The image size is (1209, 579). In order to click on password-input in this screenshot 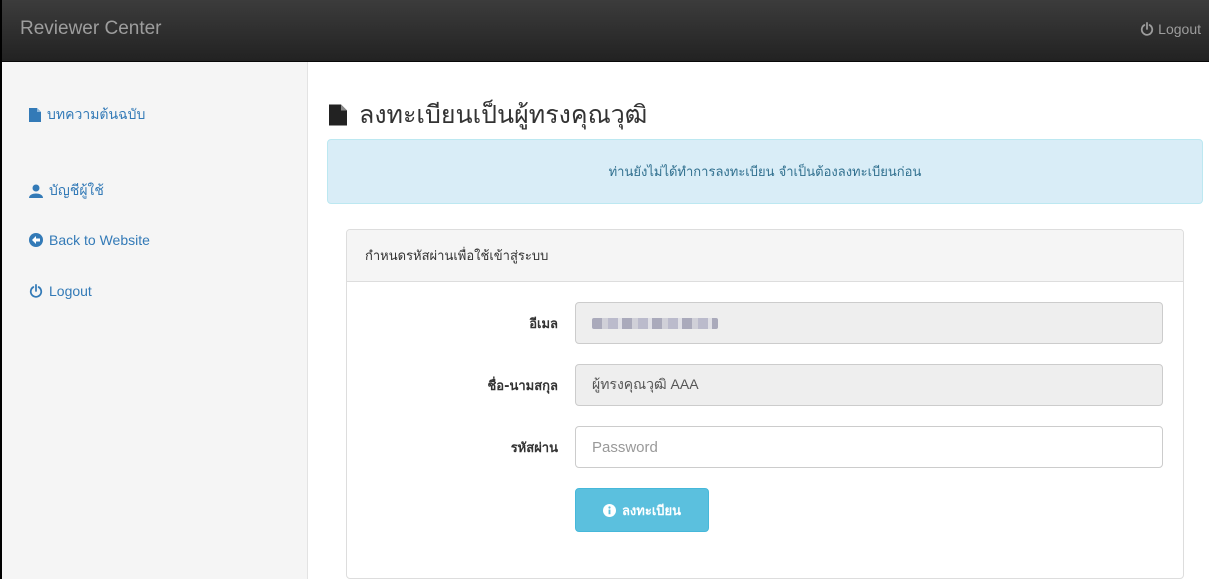, I will do `click(869, 447)`.